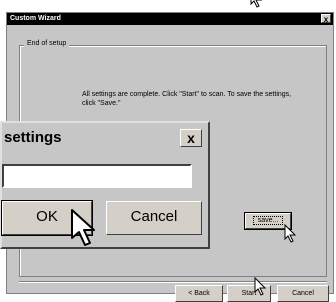 This screenshot has width=336, height=302. I want to click on back-button: < Back, so click(199, 293).